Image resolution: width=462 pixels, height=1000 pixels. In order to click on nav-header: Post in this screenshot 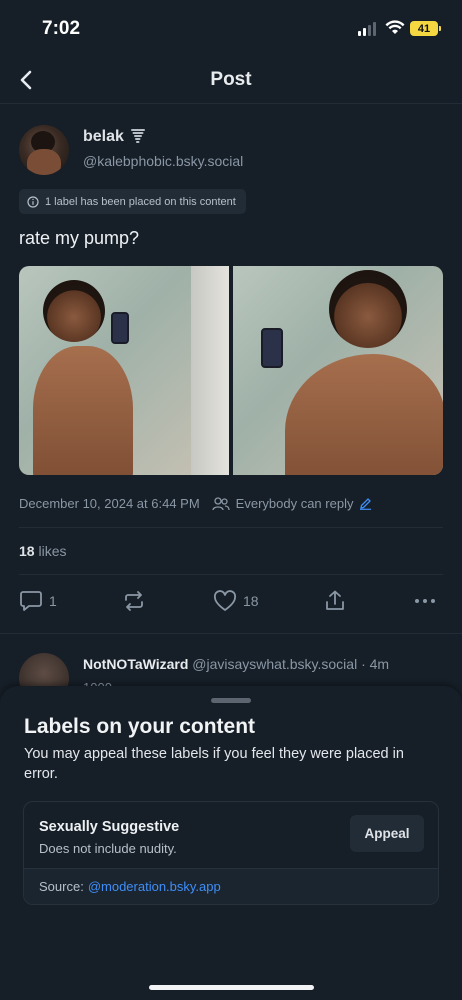, I will do `click(231, 81)`.